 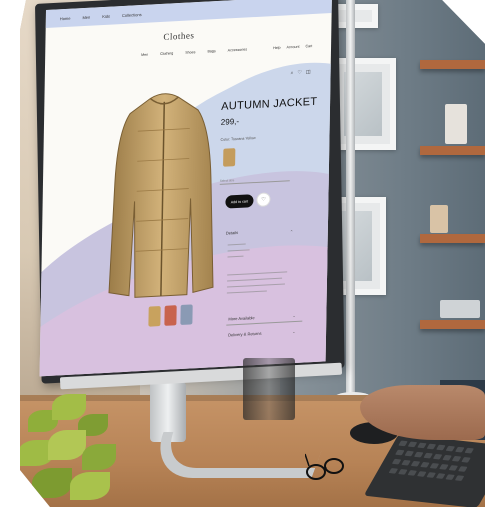 What do you see at coordinates (308, 72) in the screenshot?
I see `bag-icon: ◫` at bounding box center [308, 72].